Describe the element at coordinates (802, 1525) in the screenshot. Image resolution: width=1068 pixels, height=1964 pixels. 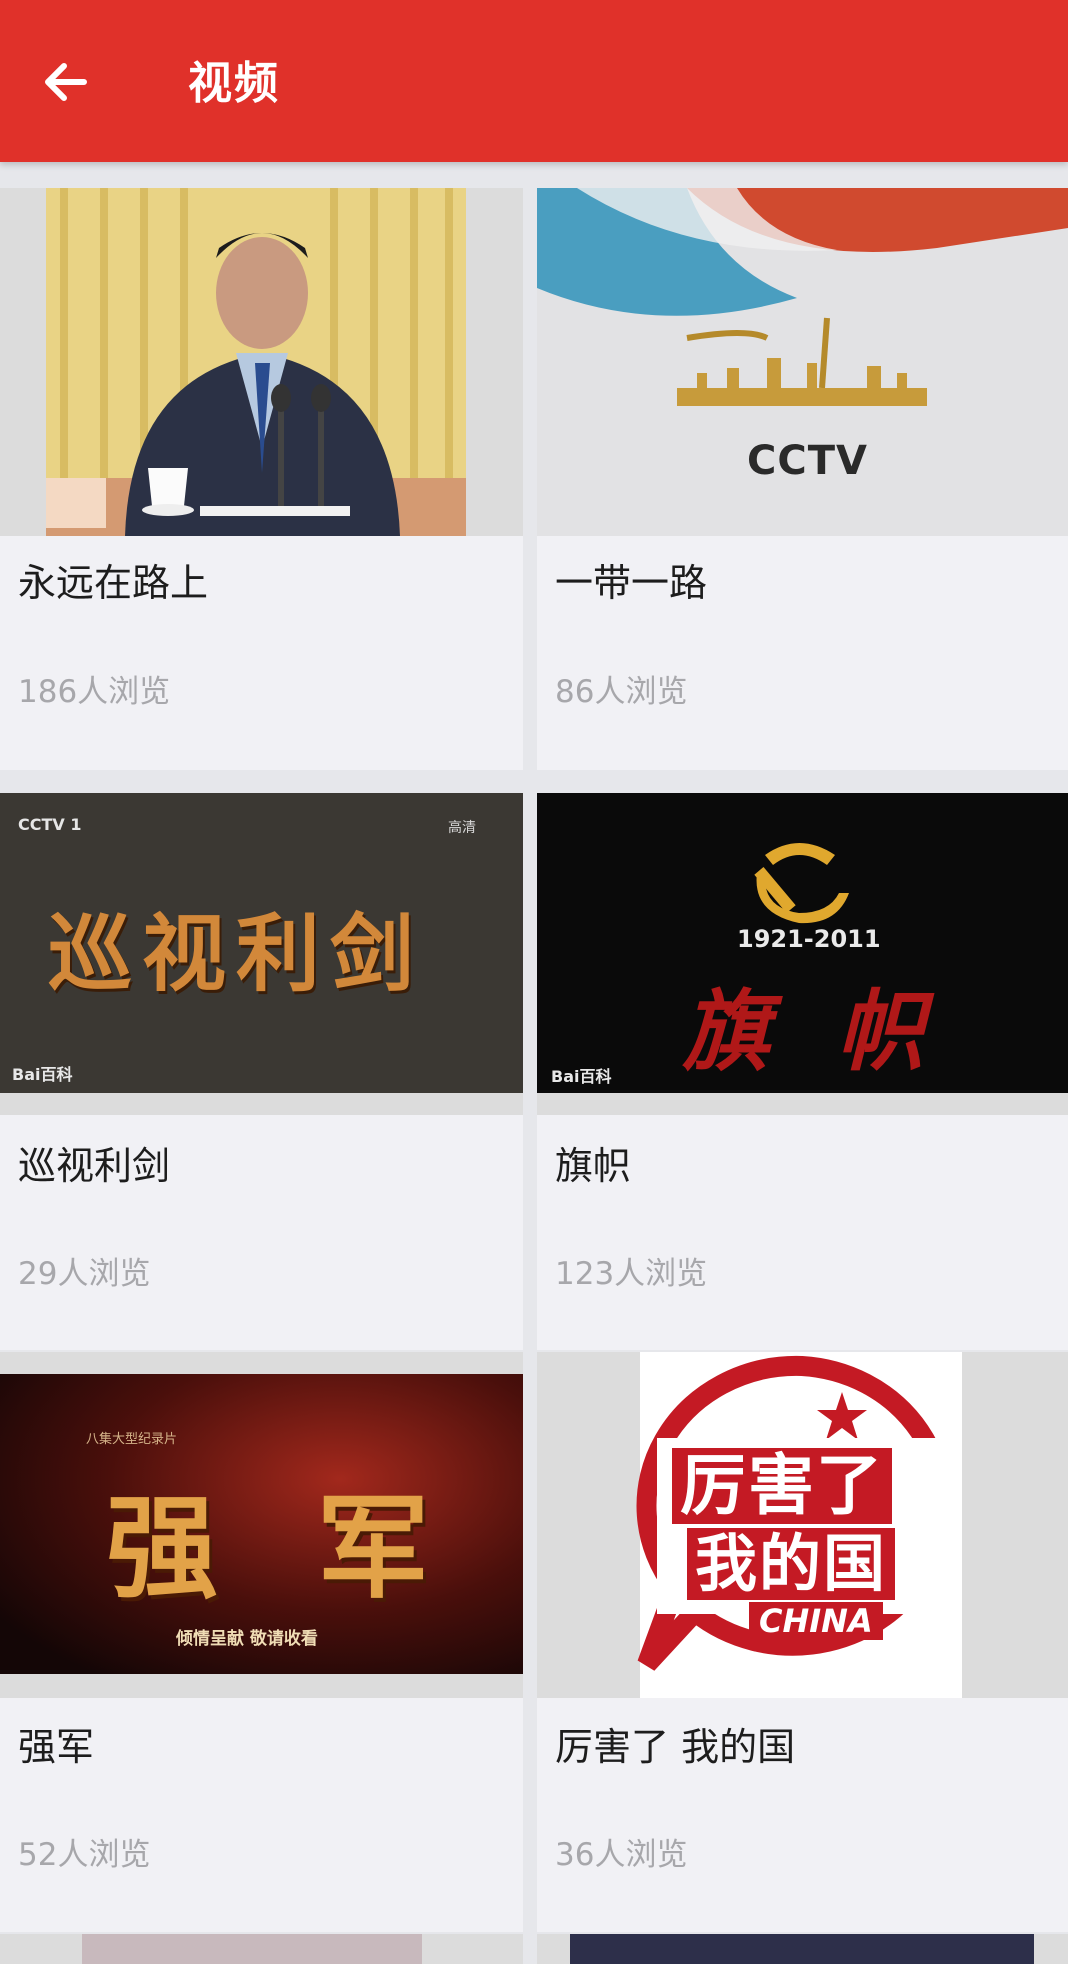
I see `video-thumbnail: 厉害了 我的国 CHINA` at that location.